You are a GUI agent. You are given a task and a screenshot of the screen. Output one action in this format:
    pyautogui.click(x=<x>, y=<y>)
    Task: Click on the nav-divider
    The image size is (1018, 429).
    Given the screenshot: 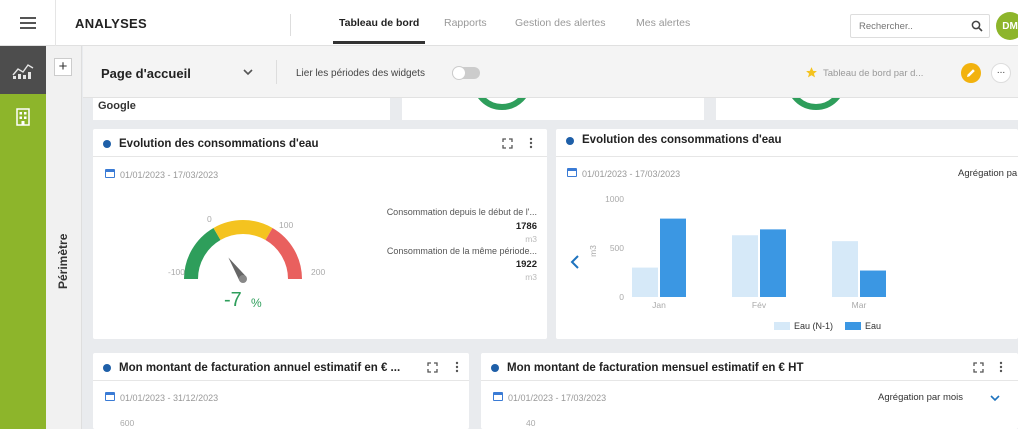 What is the action you would take?
    pyautogui.click(x=290, y=25)
    